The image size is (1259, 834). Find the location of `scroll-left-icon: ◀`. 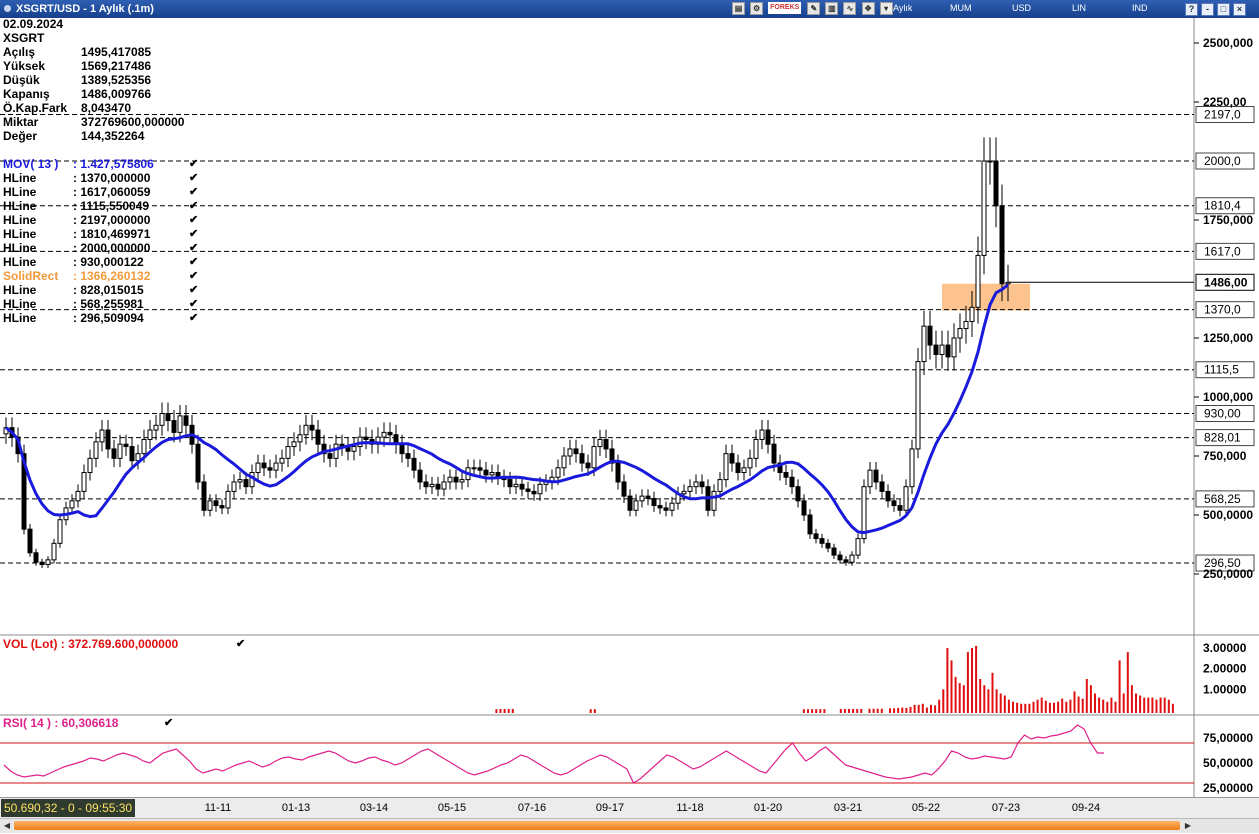

scroll-left-icon: ◀ is located at coordinates (7, 826).